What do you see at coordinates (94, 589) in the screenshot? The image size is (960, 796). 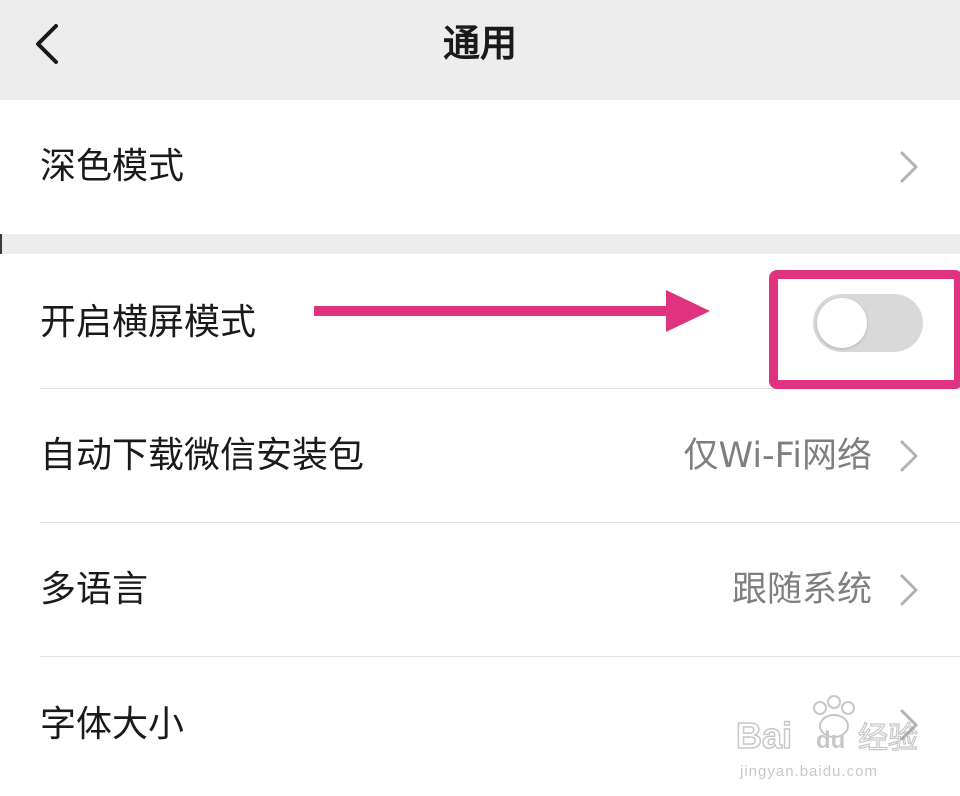 I see `language-label: 多语言` at bounding box center [94, 589].